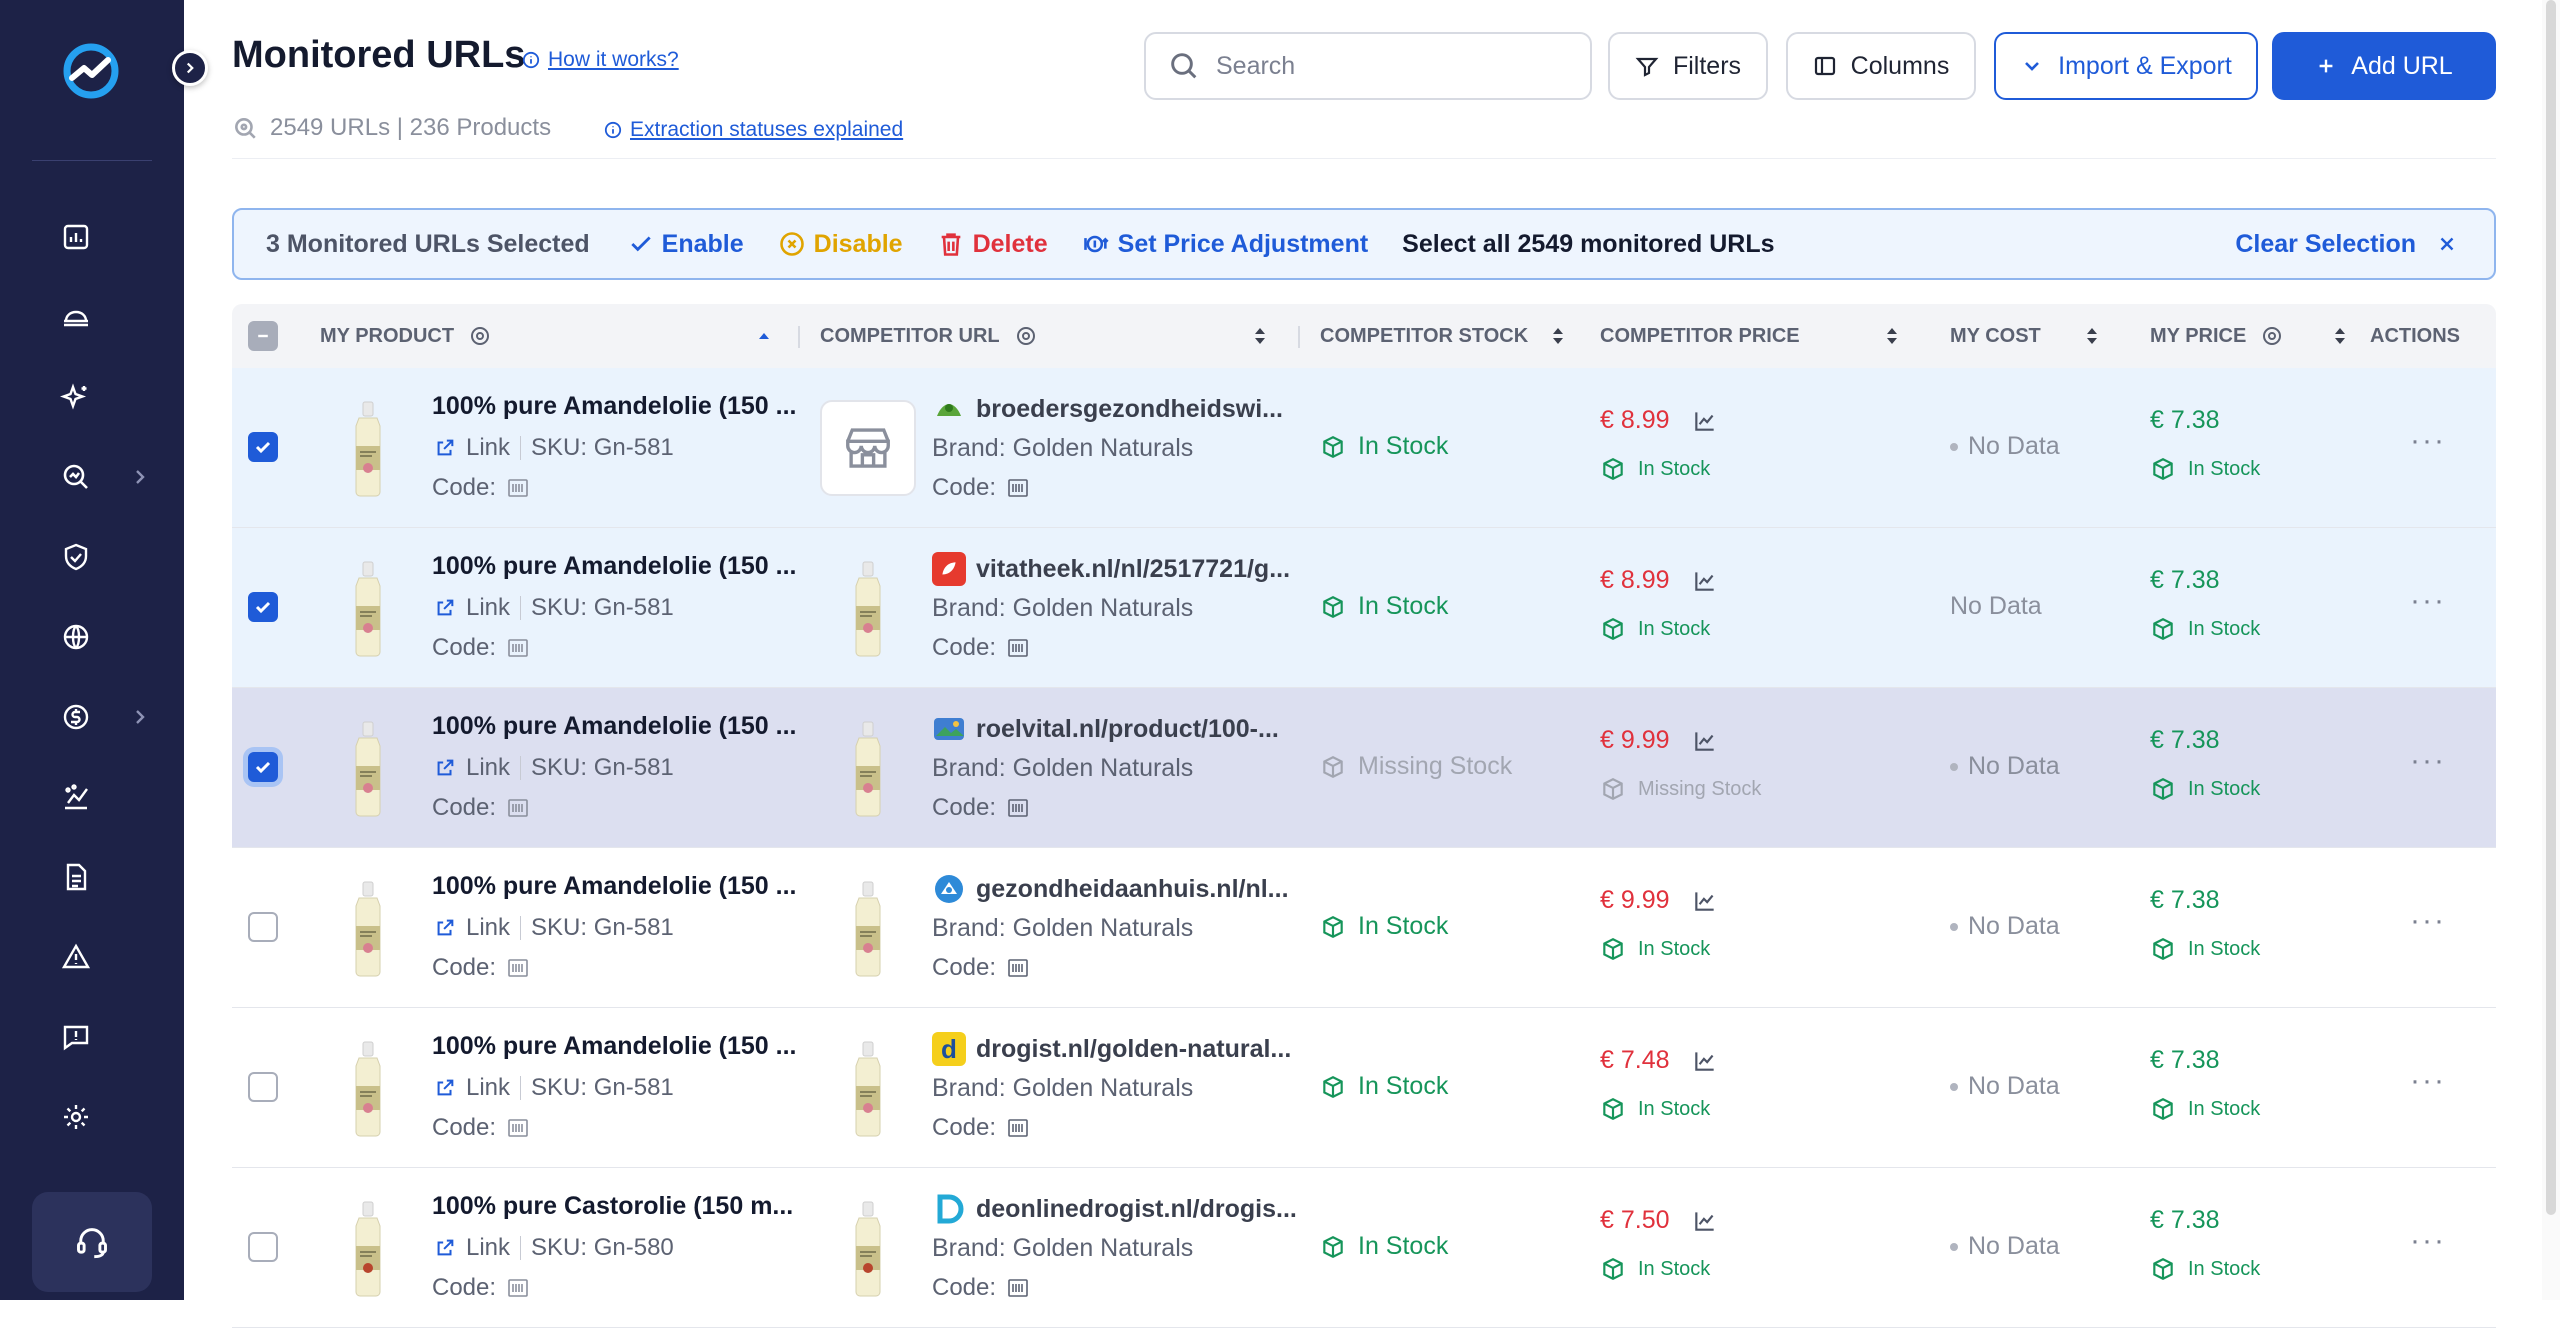 Image resolution: width=2560 pixels, height=1328 pixels. What do you see at coordinates (2126, 66) in the screenshot?
I see `import-export-button: Import & Export` at bounding box center [2126, 66].